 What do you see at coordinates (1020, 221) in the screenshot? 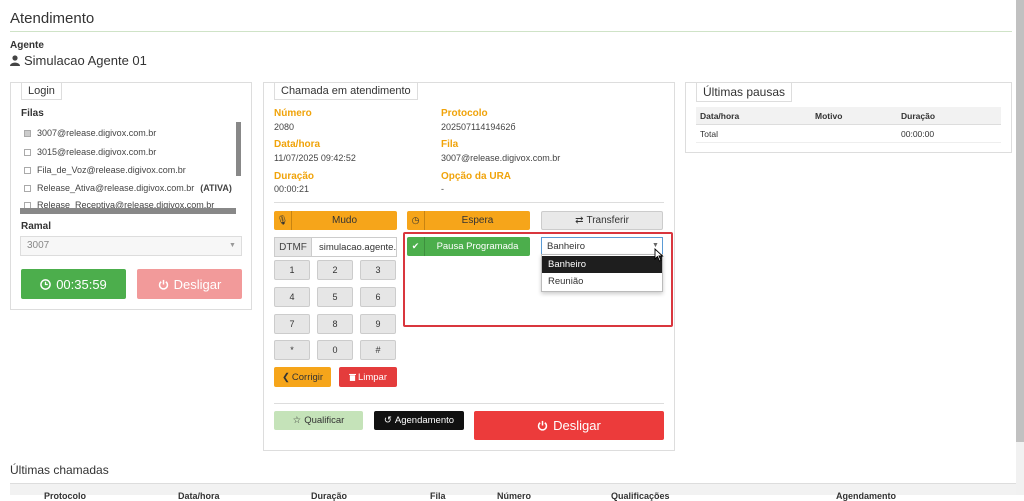
I see `page-scrollbar-thumb` at bounding box center [1020, 221].